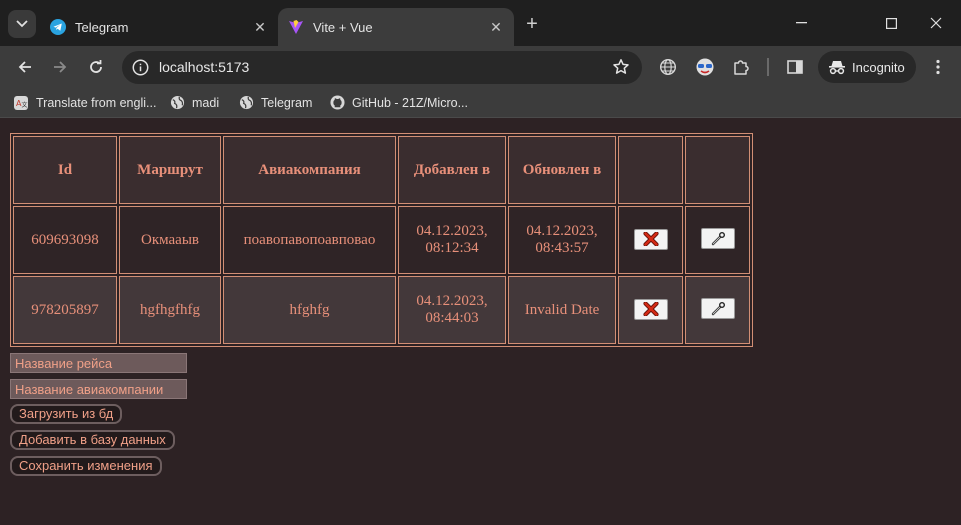 The width and height of the screenshot is (961, 525). Describe the element at coordinates (343, 27) in the screenshot. I see `tab-title: Vite + Vue` at that location.